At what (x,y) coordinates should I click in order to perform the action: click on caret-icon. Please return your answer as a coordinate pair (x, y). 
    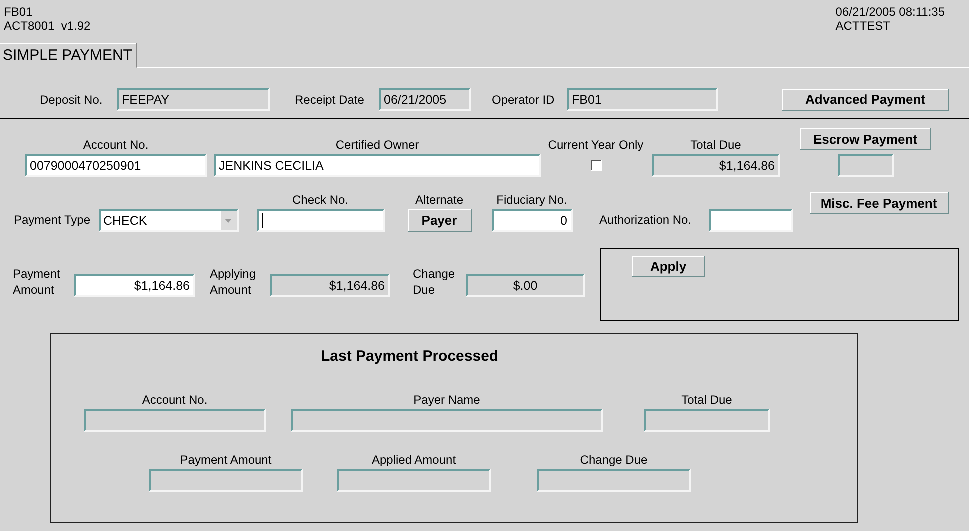
    Looking at the image, I should click on (228, 220).